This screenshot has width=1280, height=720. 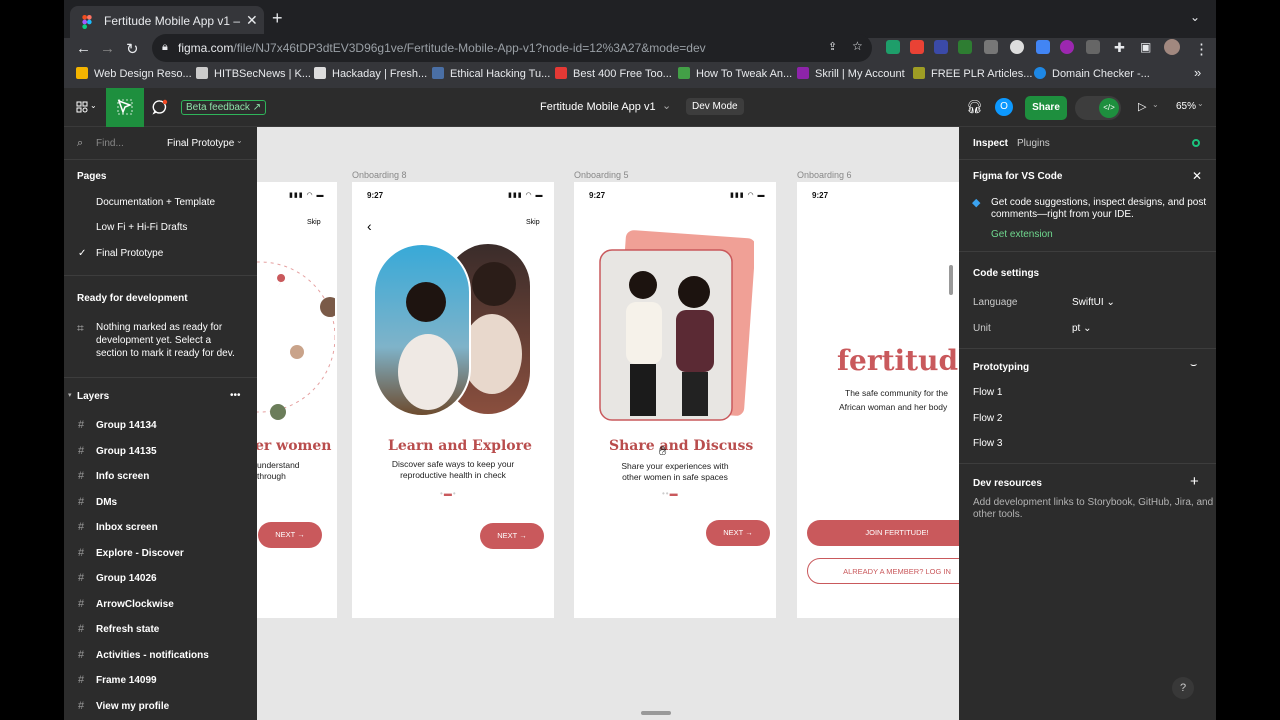 I want to click on extensions-puzzle-icon: ✚, so click(x=1119, y=48).